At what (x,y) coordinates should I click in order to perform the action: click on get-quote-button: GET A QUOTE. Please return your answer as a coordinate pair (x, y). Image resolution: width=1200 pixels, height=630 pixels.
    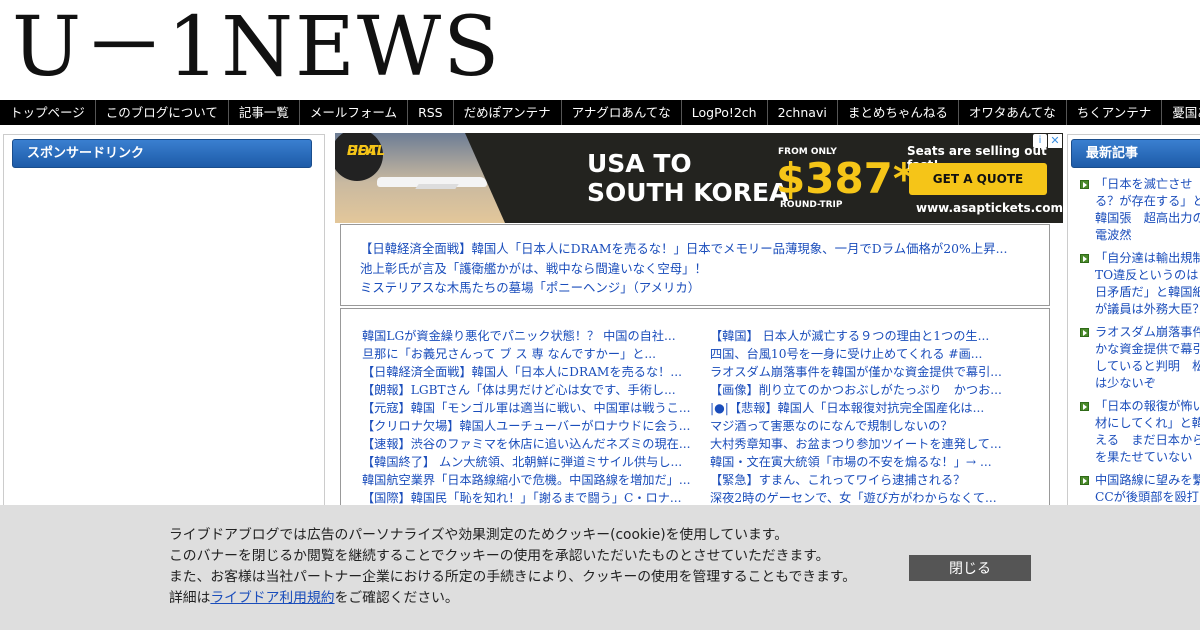
    Looking at the image, I should click on (978, 179).